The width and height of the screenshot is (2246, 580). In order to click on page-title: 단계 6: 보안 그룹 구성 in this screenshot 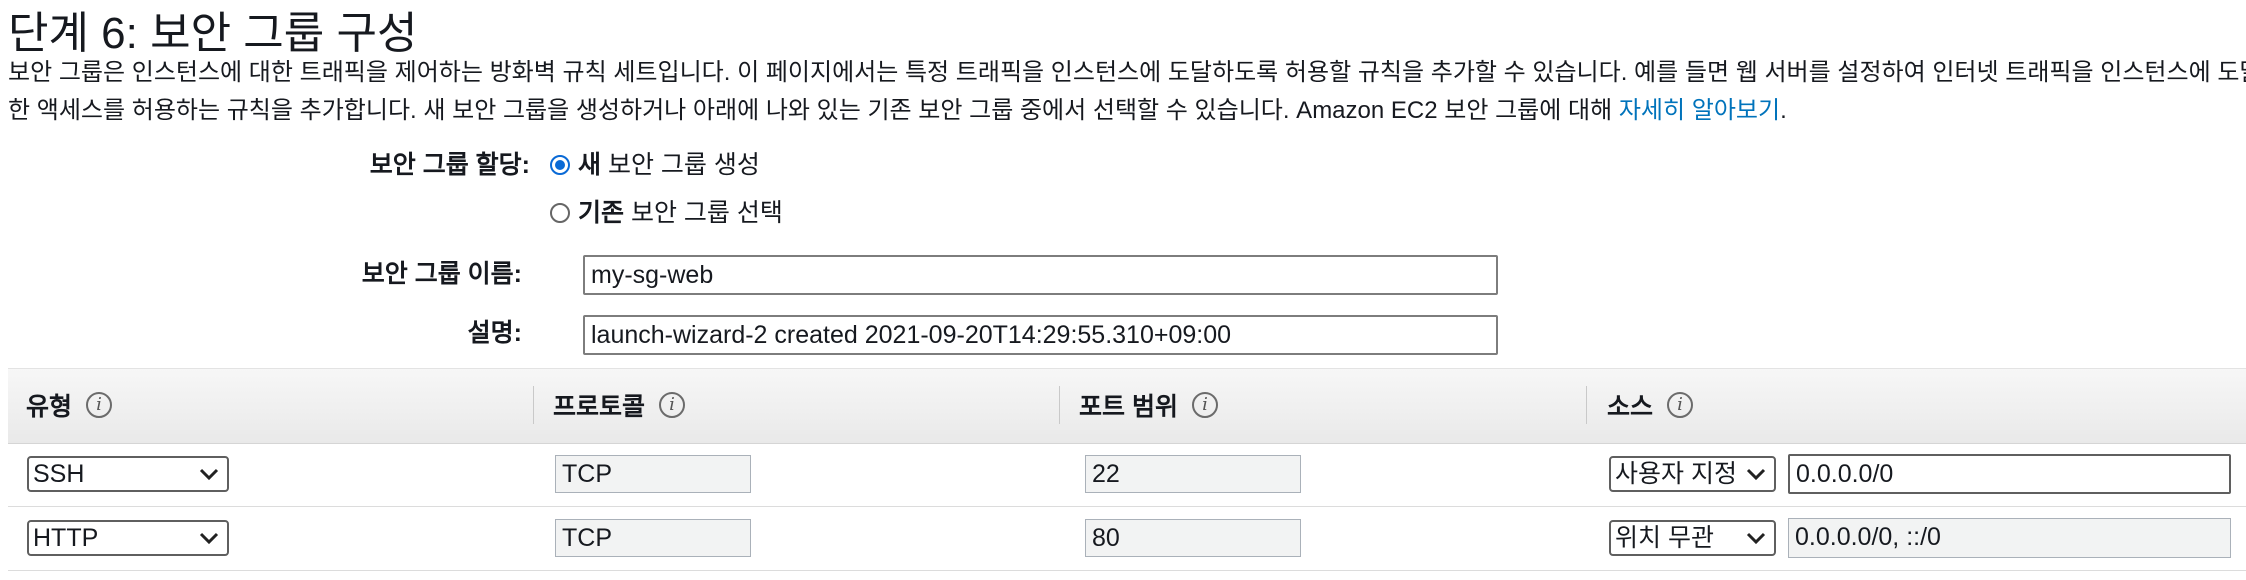, I will do `click(213, 33)`.